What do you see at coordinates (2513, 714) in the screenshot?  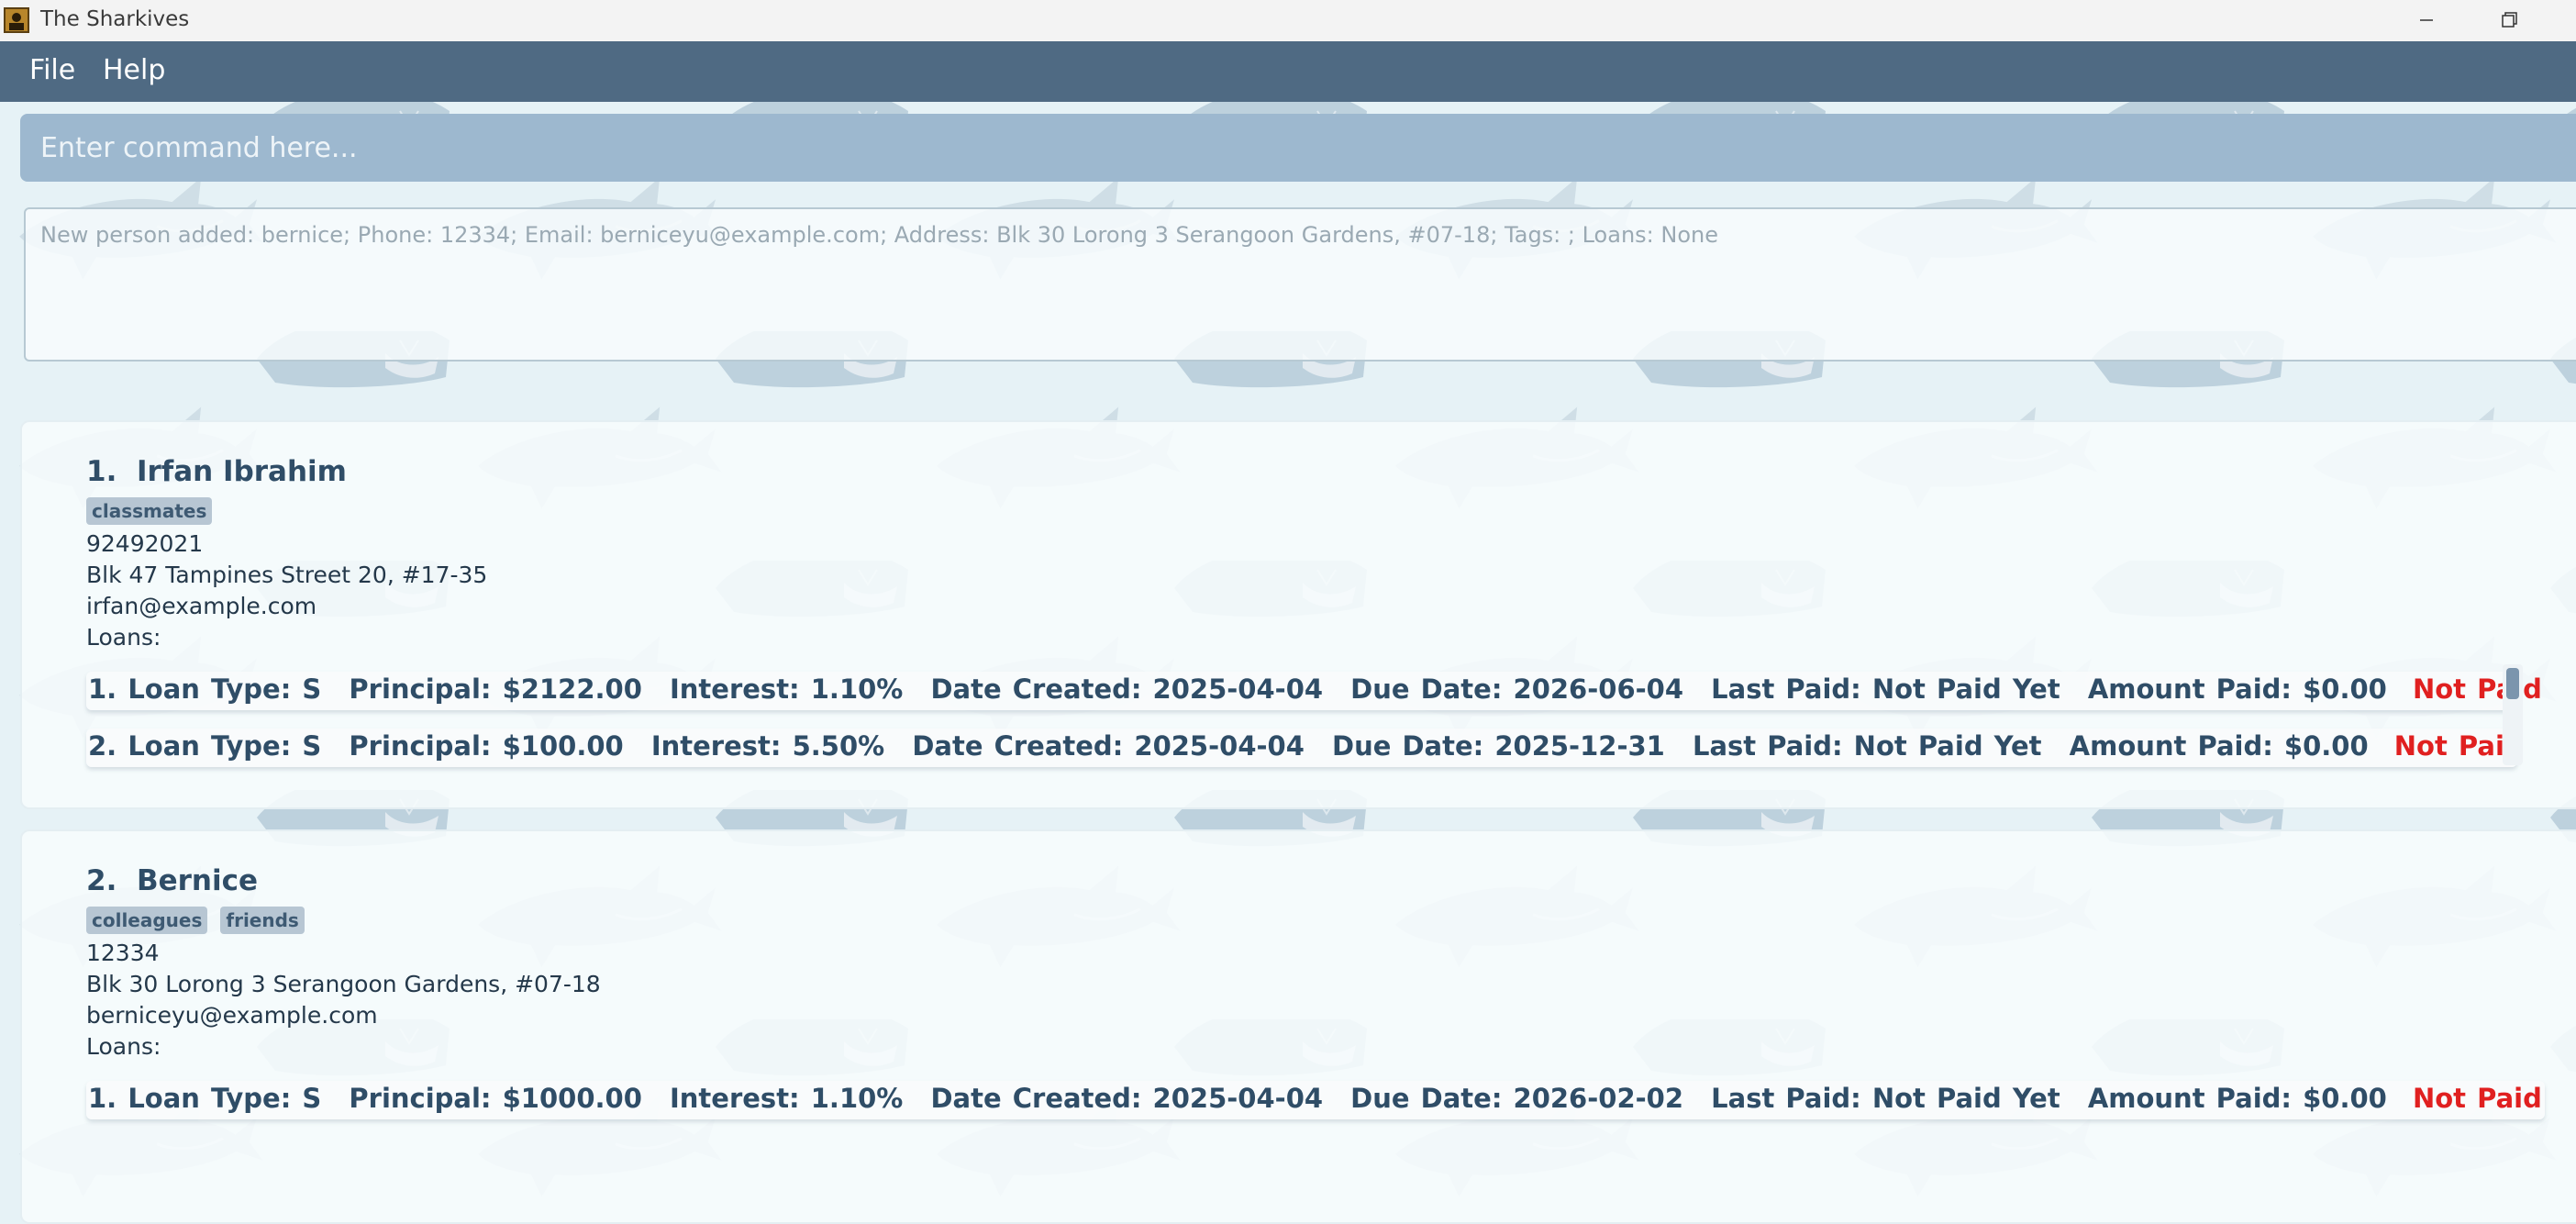 I see `loans-scrollbar` at bounding box center [2513, 714].